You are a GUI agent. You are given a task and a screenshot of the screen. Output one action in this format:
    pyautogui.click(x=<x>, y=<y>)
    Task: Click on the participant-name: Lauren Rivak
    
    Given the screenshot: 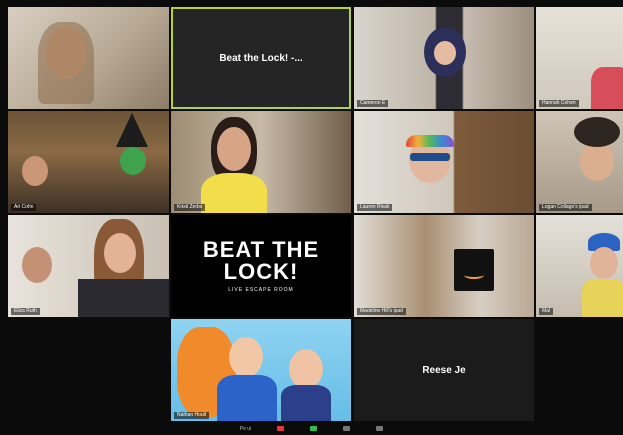 What is the action you would take?
    pyautogui.click(x=375, y=207)
    